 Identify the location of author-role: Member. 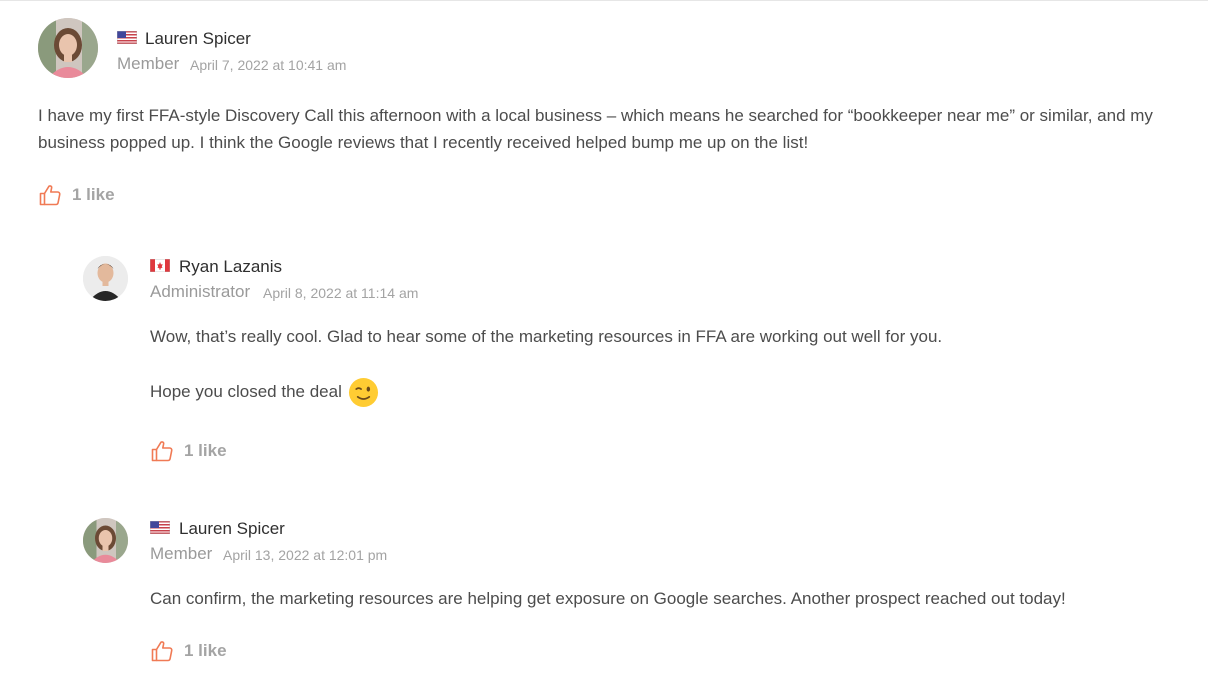
(181, 553).